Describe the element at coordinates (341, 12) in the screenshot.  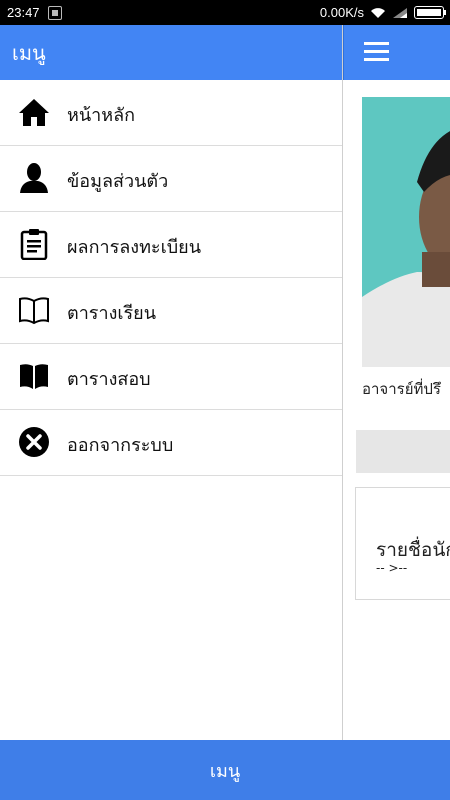
I see `network-speed: 0.00K/s` at that location.